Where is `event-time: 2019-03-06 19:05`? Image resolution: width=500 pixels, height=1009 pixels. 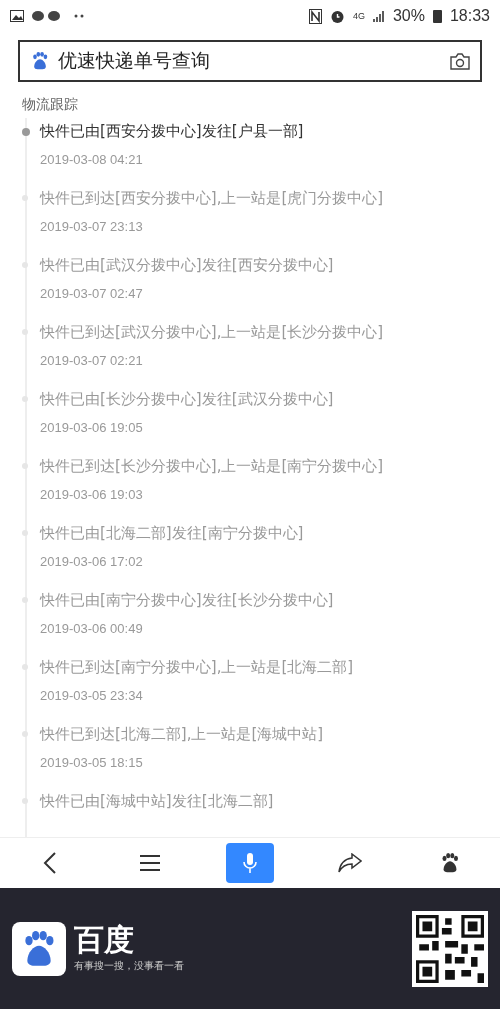 event-time: 2019-03-06 19:05 is located at coordinates (92, 427).